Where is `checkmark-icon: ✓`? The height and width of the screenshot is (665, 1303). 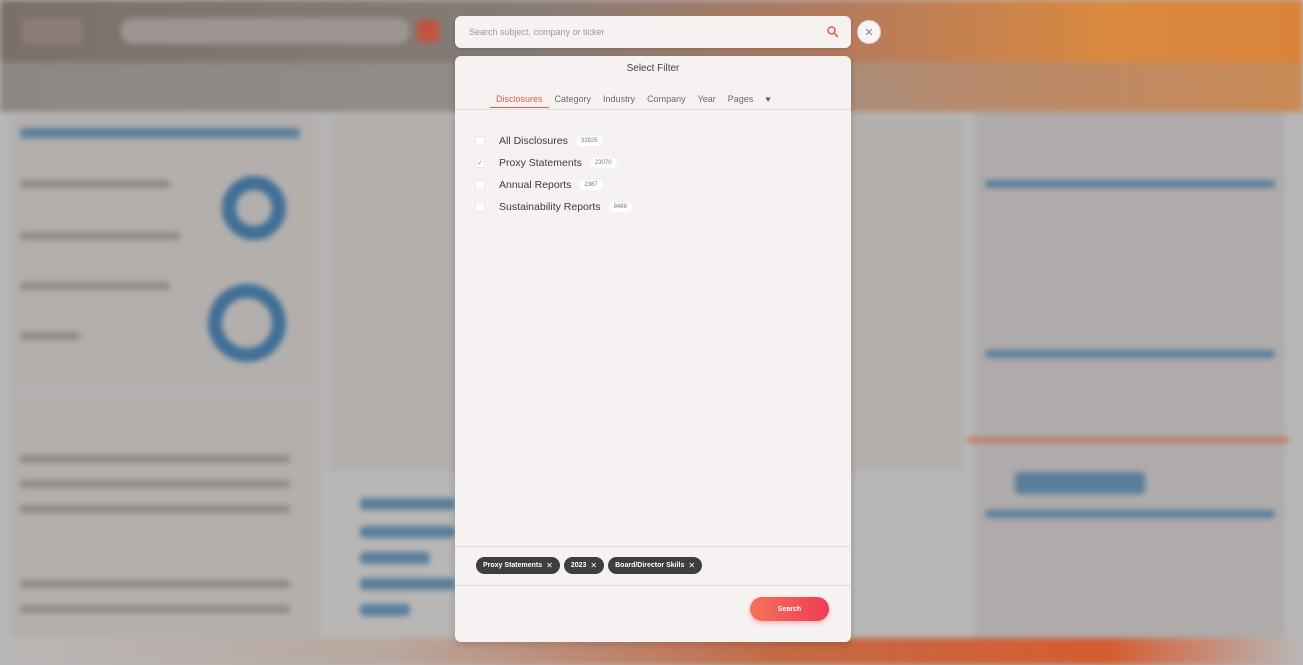
checkmark-icon: ✓ is located at coordinates (480, 163).